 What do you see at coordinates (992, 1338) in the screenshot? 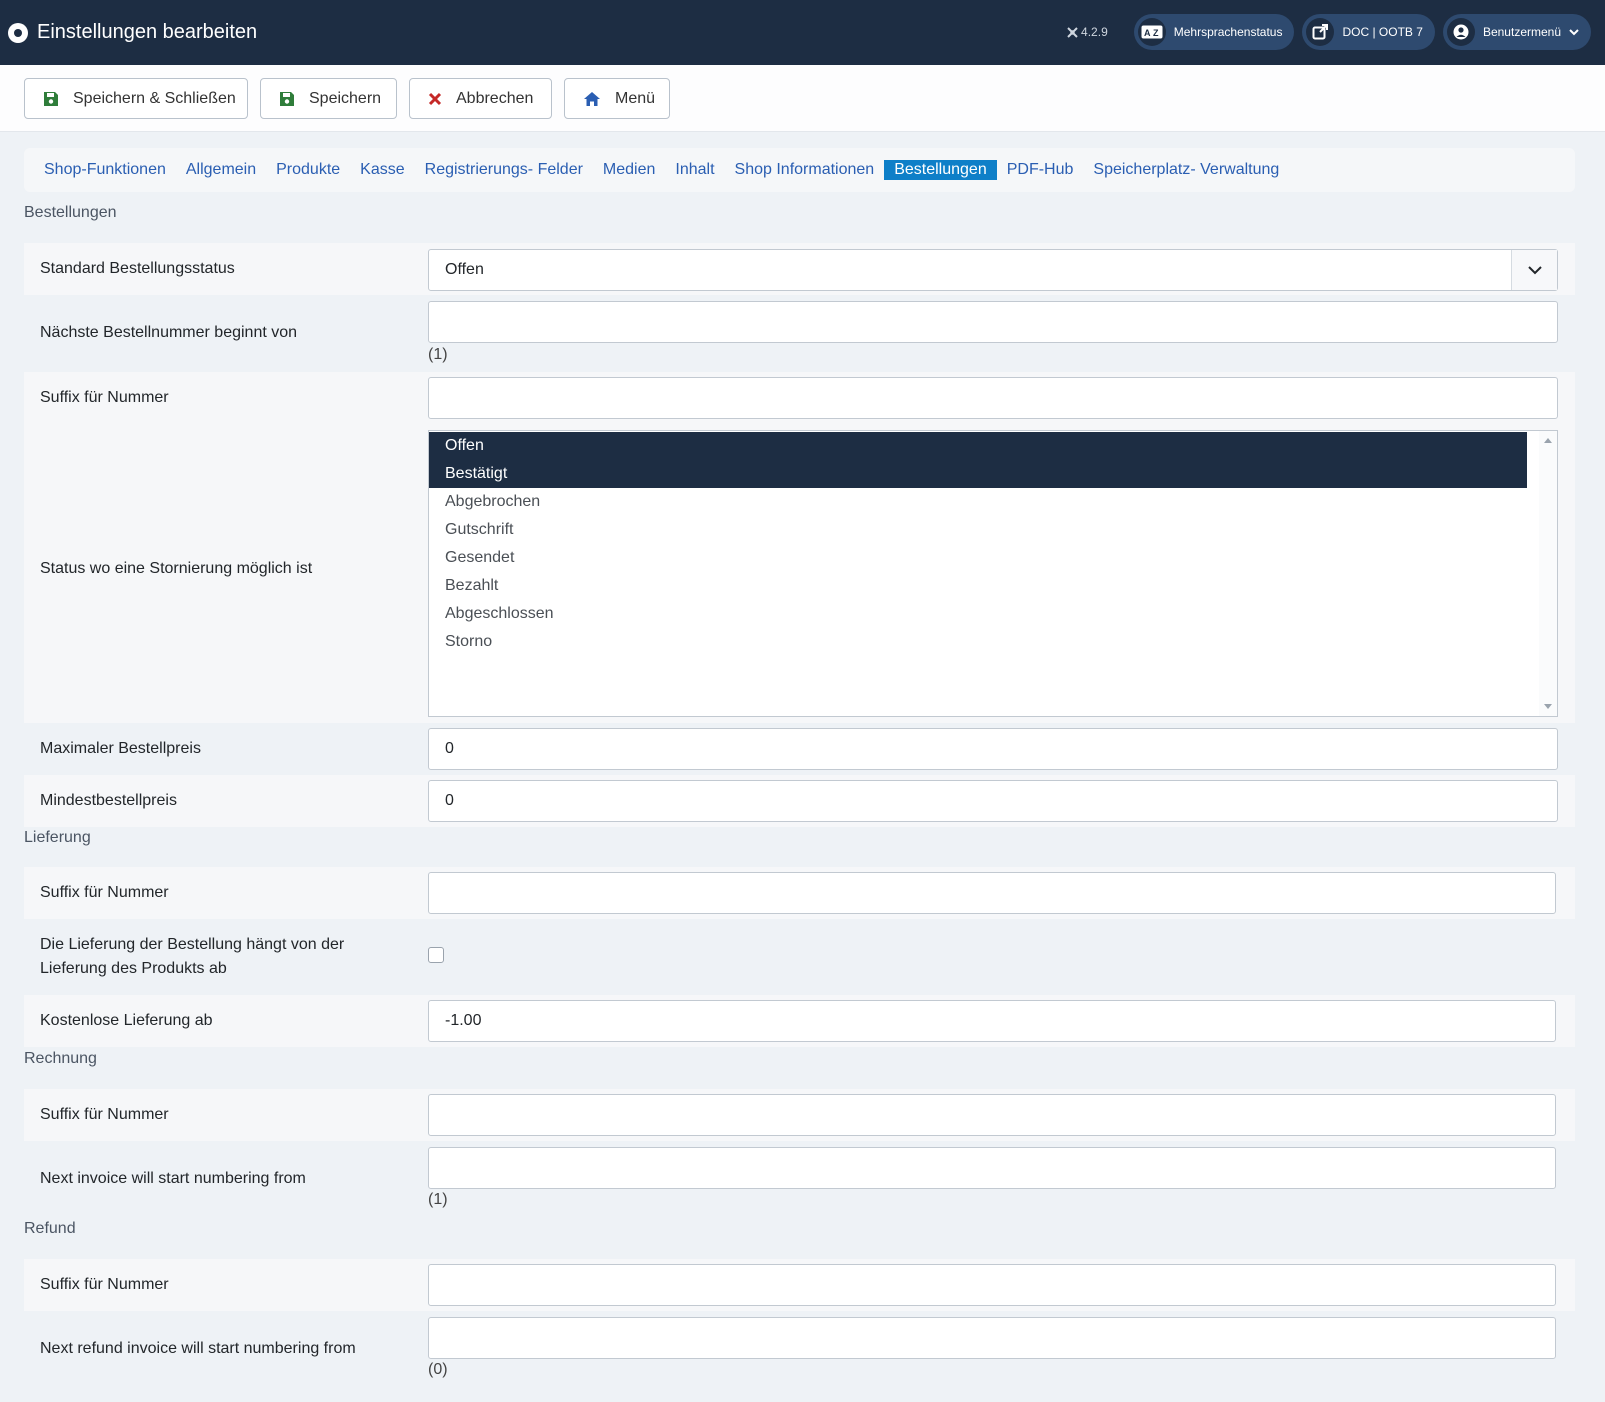
I see `next-refund-number-input` at bounding box center [992, 1338].